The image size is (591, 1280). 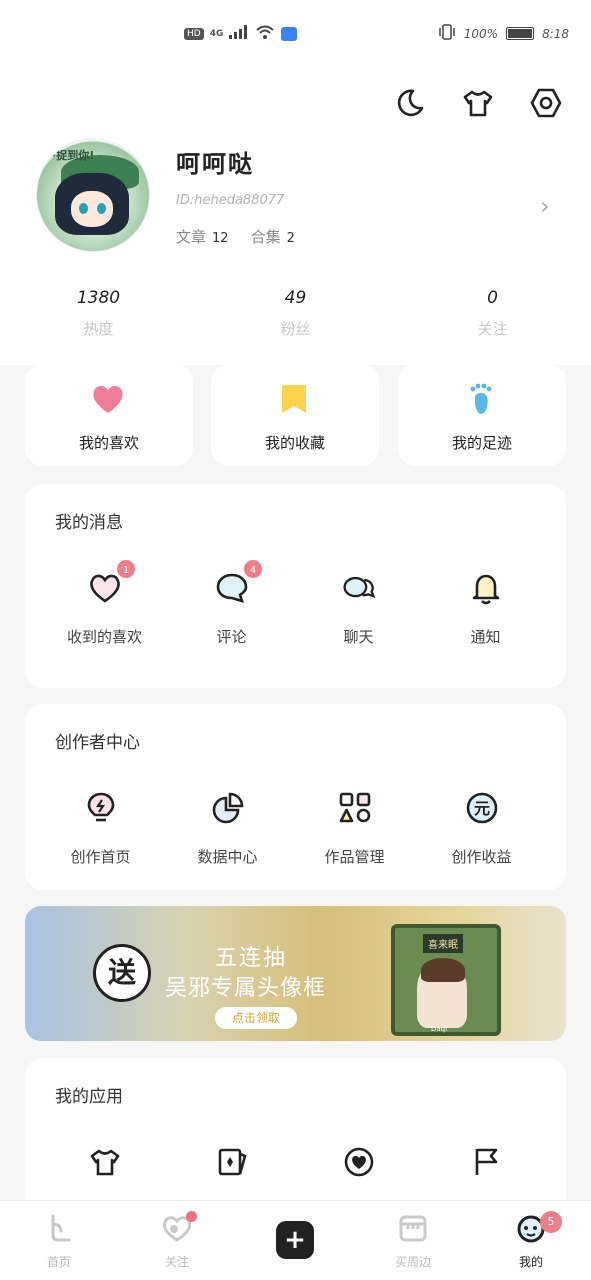 What do you see at coordinates (443, 943) in the screenshot?
I see `frame-tag: 喜来眠` at bounding box center [443, 943].